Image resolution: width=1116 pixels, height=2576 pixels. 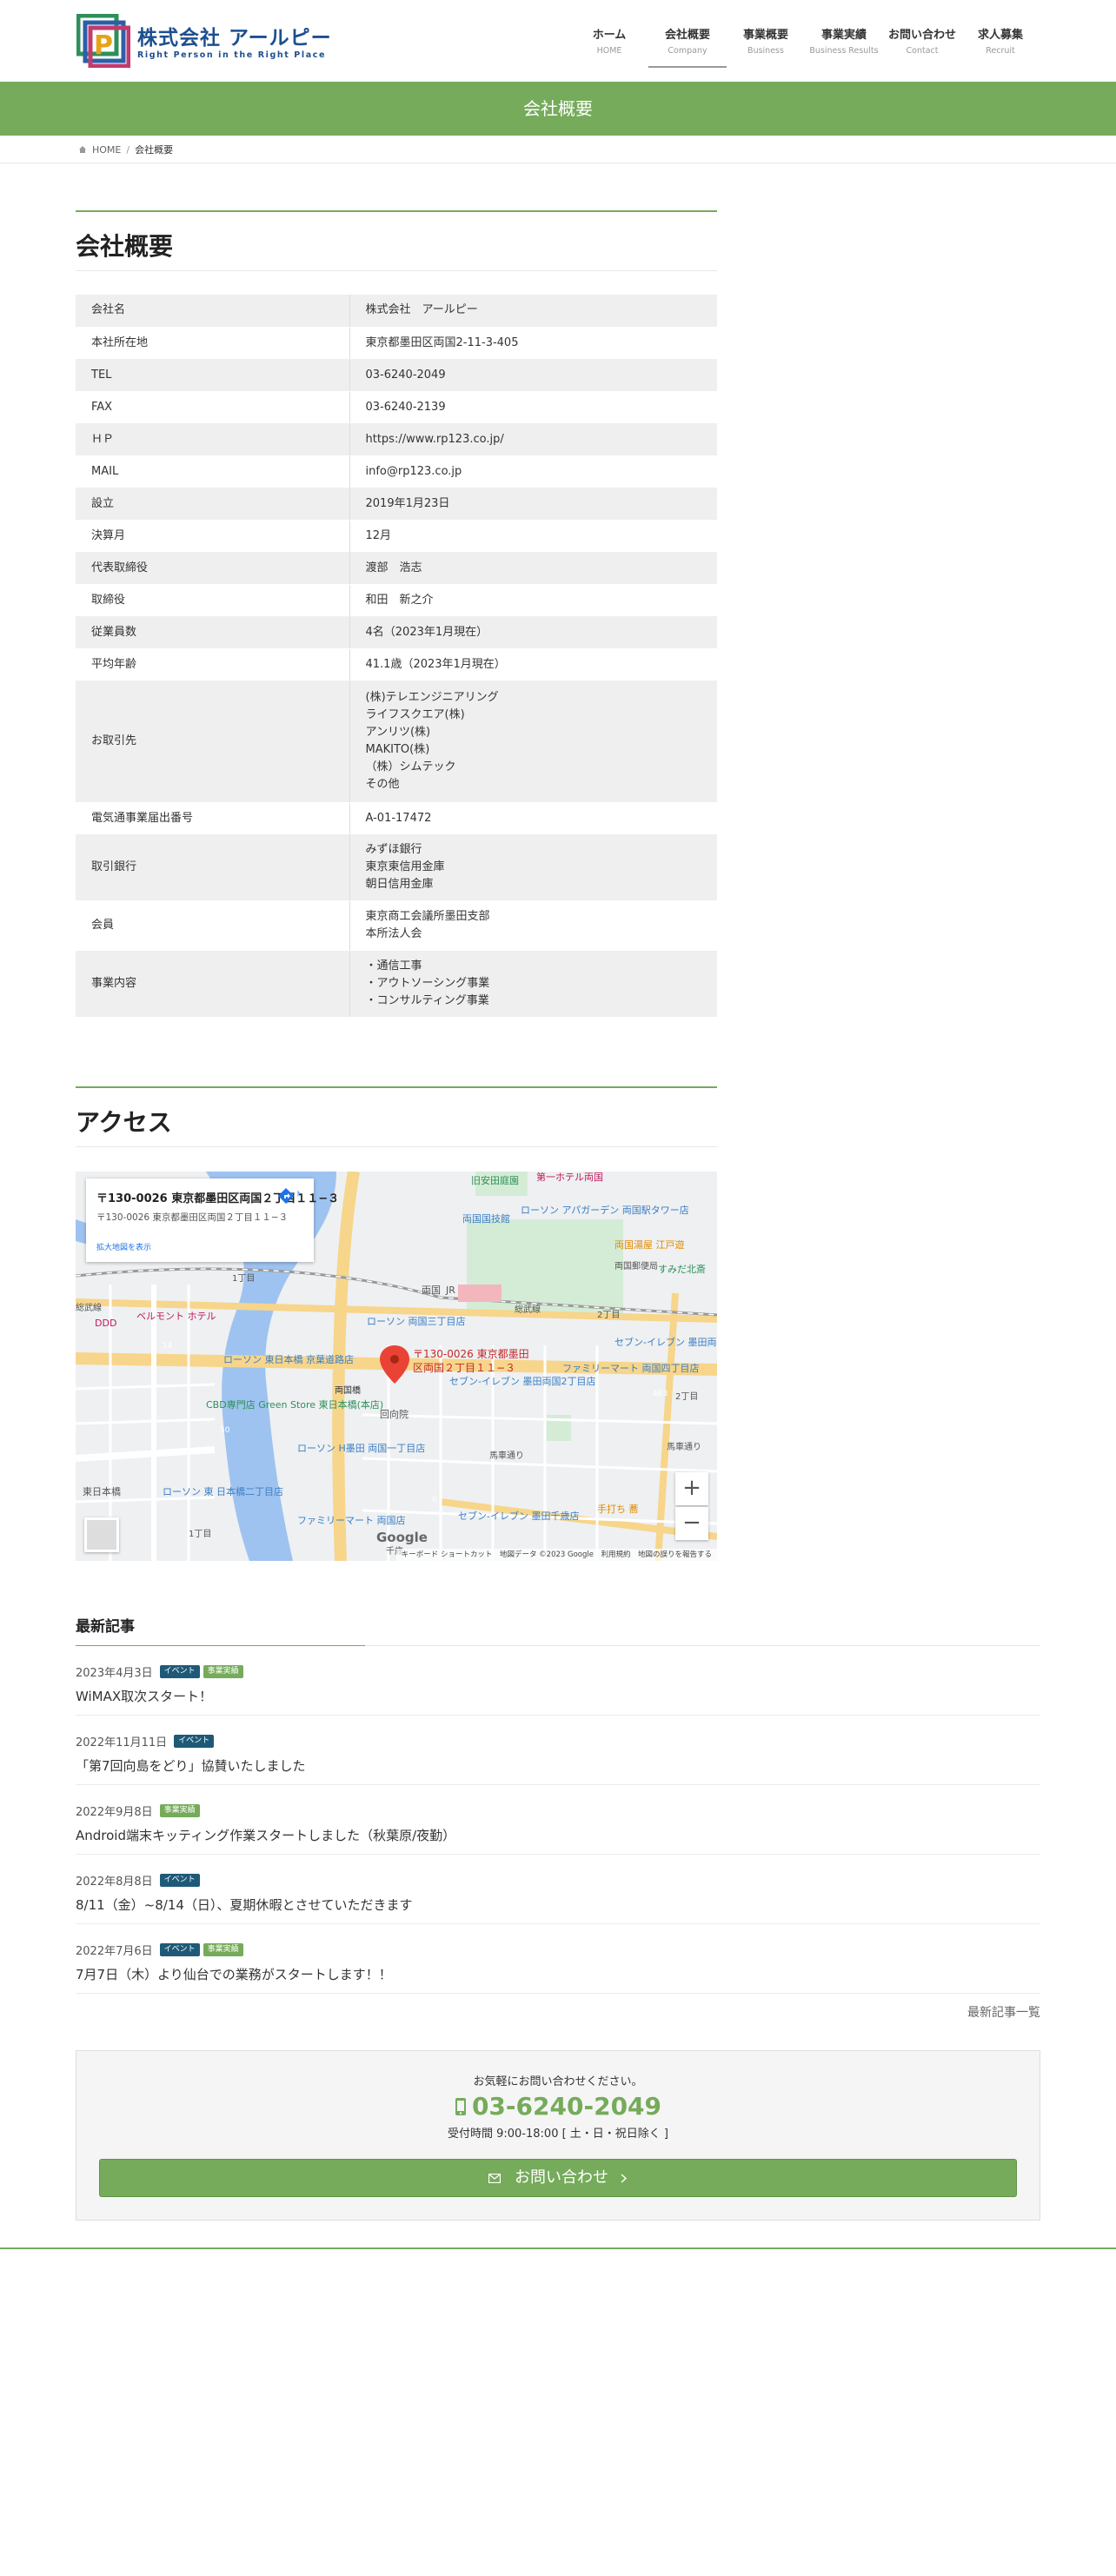 What do you see at coordinates (506, 1455) in the screenshot?
I see `map-label-basha-dori-a: 馬車通り` at bounding box center [506, 1455].